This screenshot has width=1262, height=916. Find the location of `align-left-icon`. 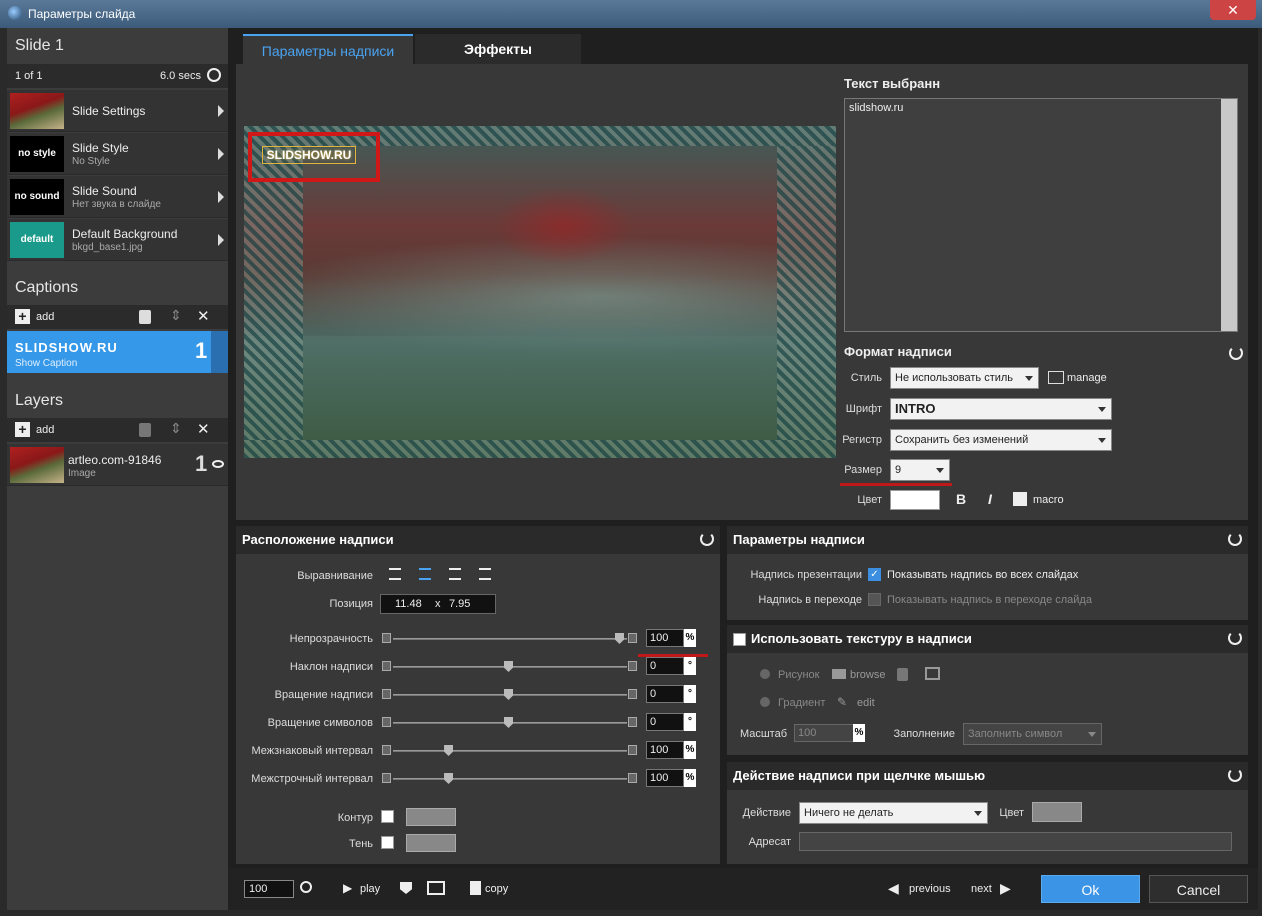

align-left-icon is located at coordinates (395, 574).